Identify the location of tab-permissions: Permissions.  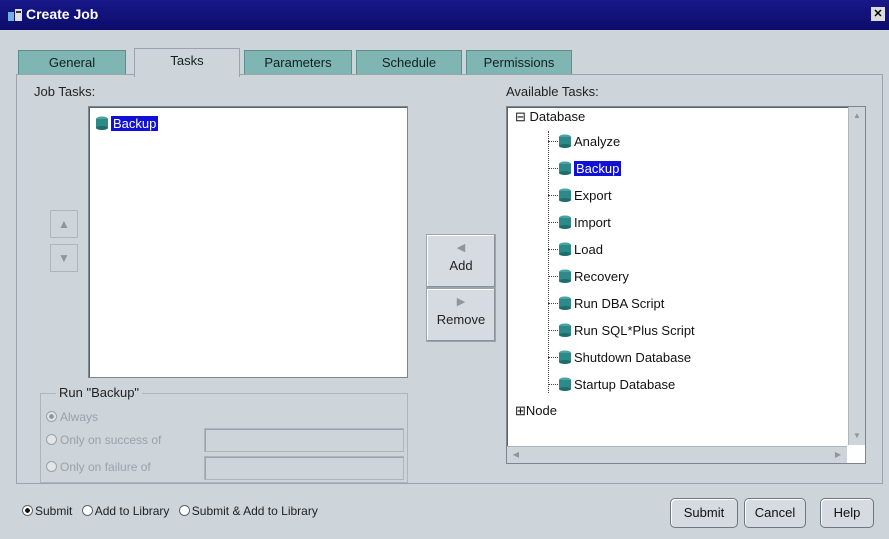
(519, 62).